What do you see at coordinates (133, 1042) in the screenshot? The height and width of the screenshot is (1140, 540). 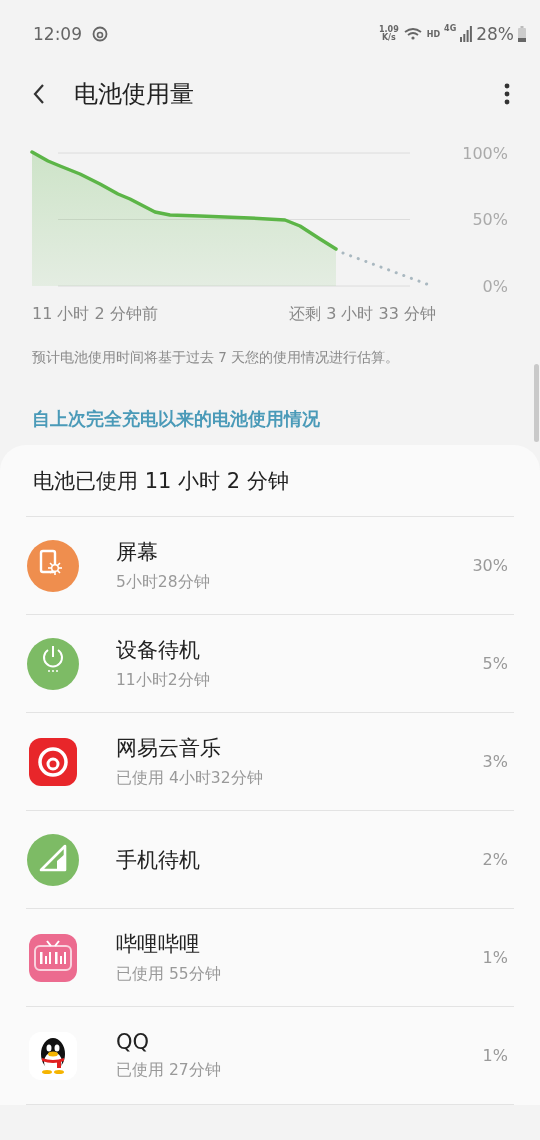 I see `item-name: QQ` at bounding box center [133, 1042].